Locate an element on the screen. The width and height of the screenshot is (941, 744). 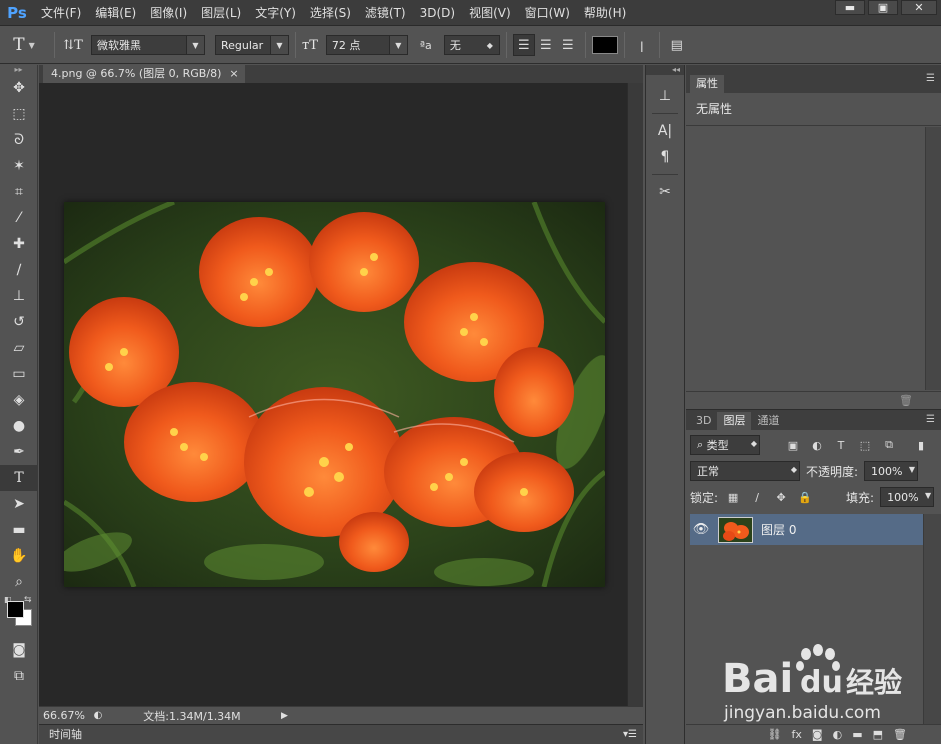
zoom-tool-button: ⌕ is located at coordinates (19, 582).